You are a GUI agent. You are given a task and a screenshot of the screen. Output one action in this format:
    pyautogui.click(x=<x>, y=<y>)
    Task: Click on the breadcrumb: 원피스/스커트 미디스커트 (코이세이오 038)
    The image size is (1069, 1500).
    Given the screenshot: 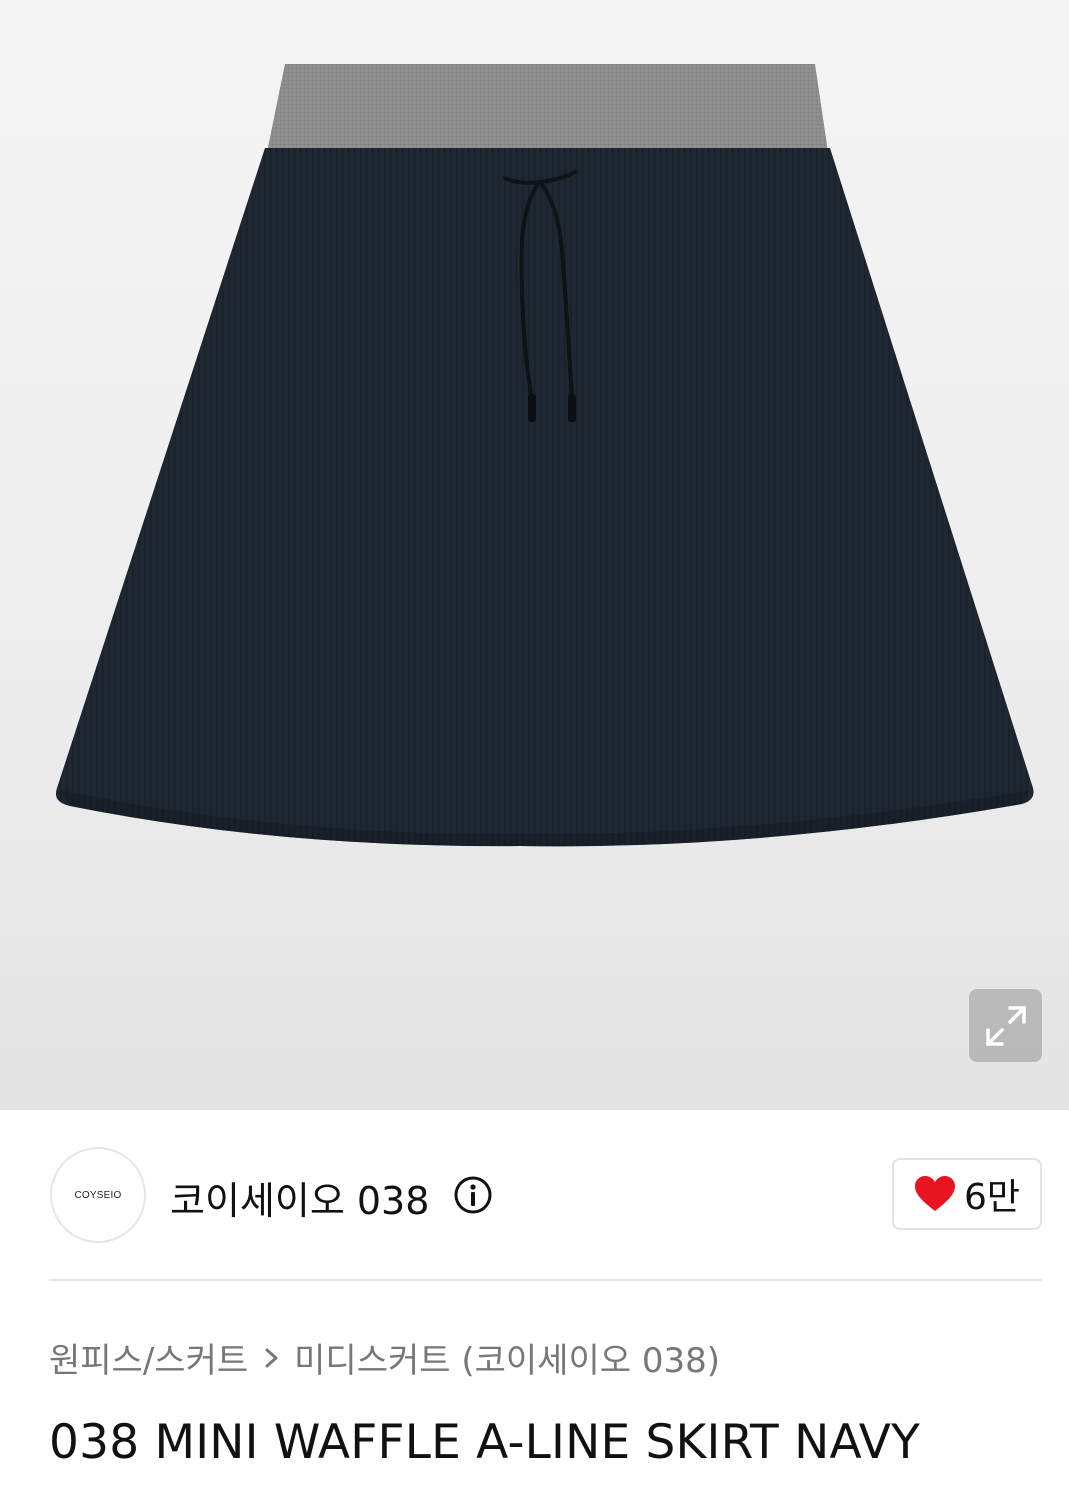 What is the action you would take?
    pyautogui.click(x=384, y=1357)
    